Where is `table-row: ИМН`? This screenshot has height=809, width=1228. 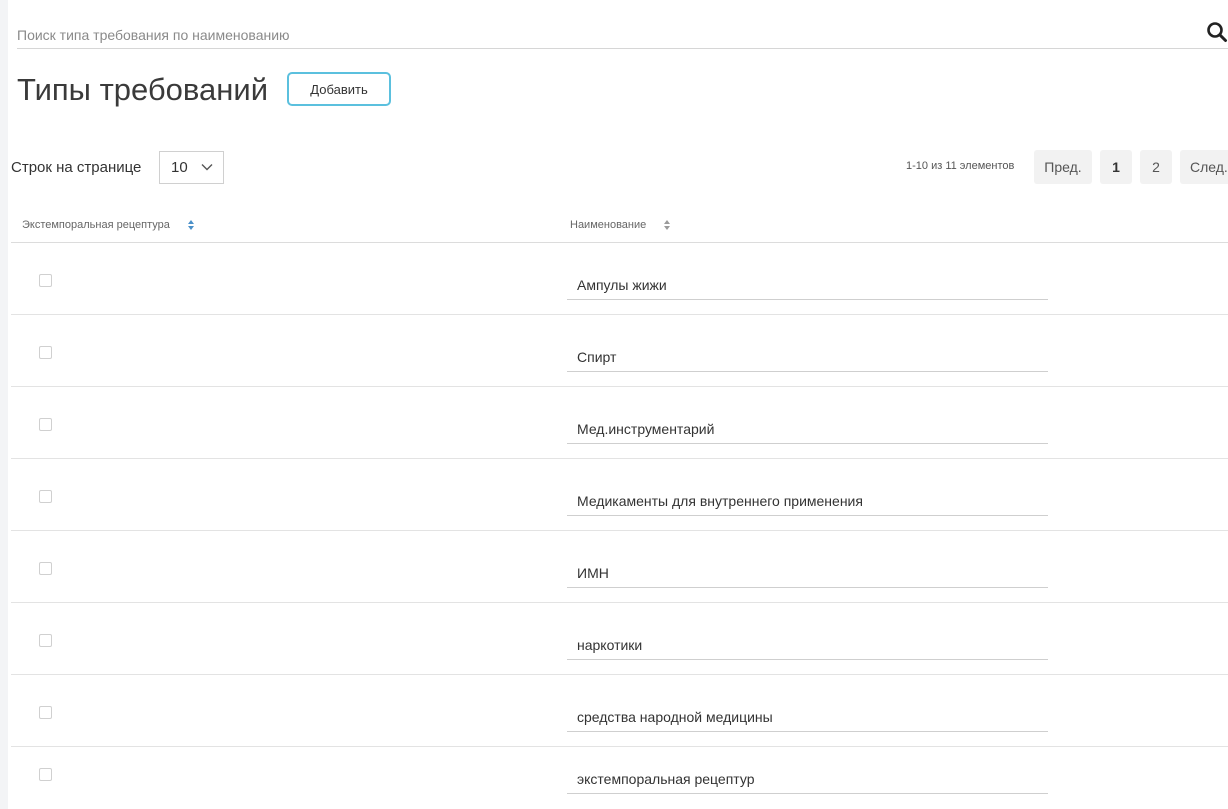 table-row: ИМН is located at coordinates (619, 567).